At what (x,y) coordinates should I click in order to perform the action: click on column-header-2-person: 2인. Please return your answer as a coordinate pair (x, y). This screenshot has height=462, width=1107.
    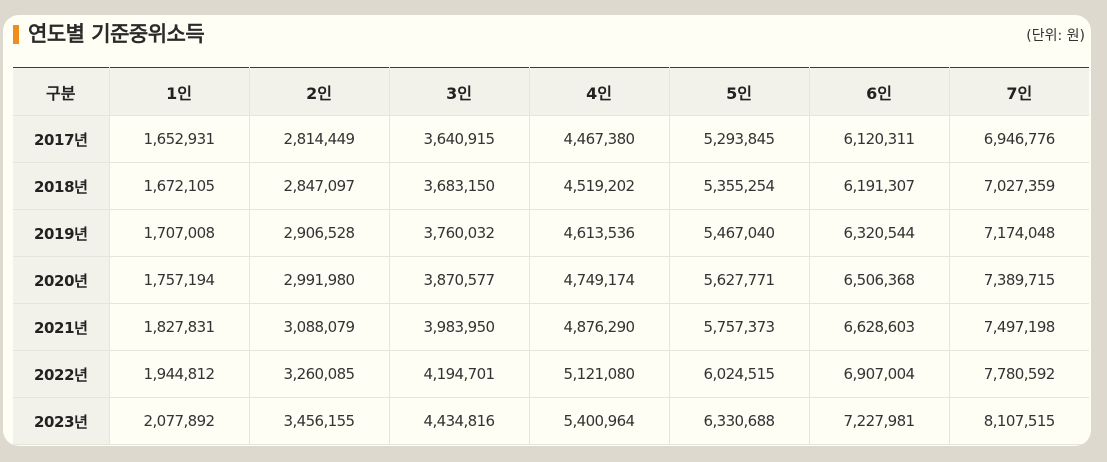
    Looking at the image, I should click on (319, 91).